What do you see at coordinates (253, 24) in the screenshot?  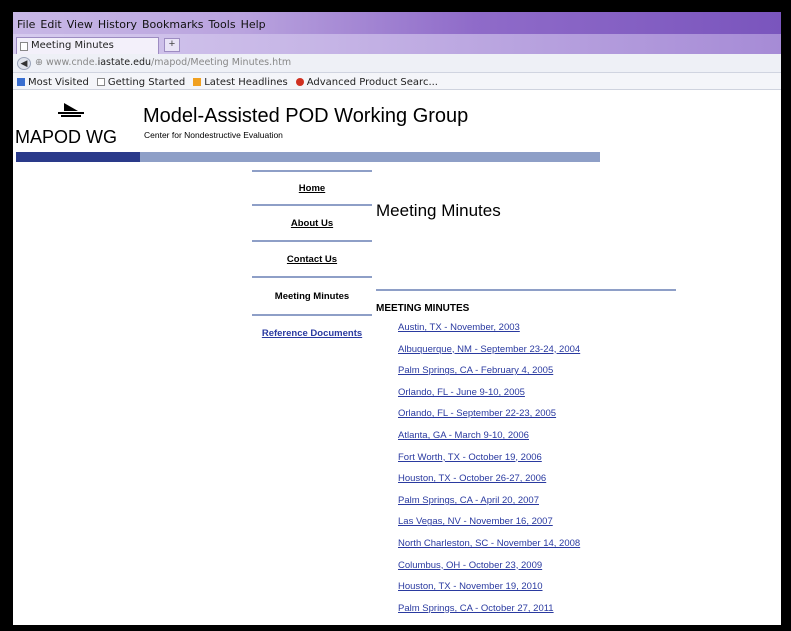 I see `menu-help: Help` at bounding box center [253, 24].